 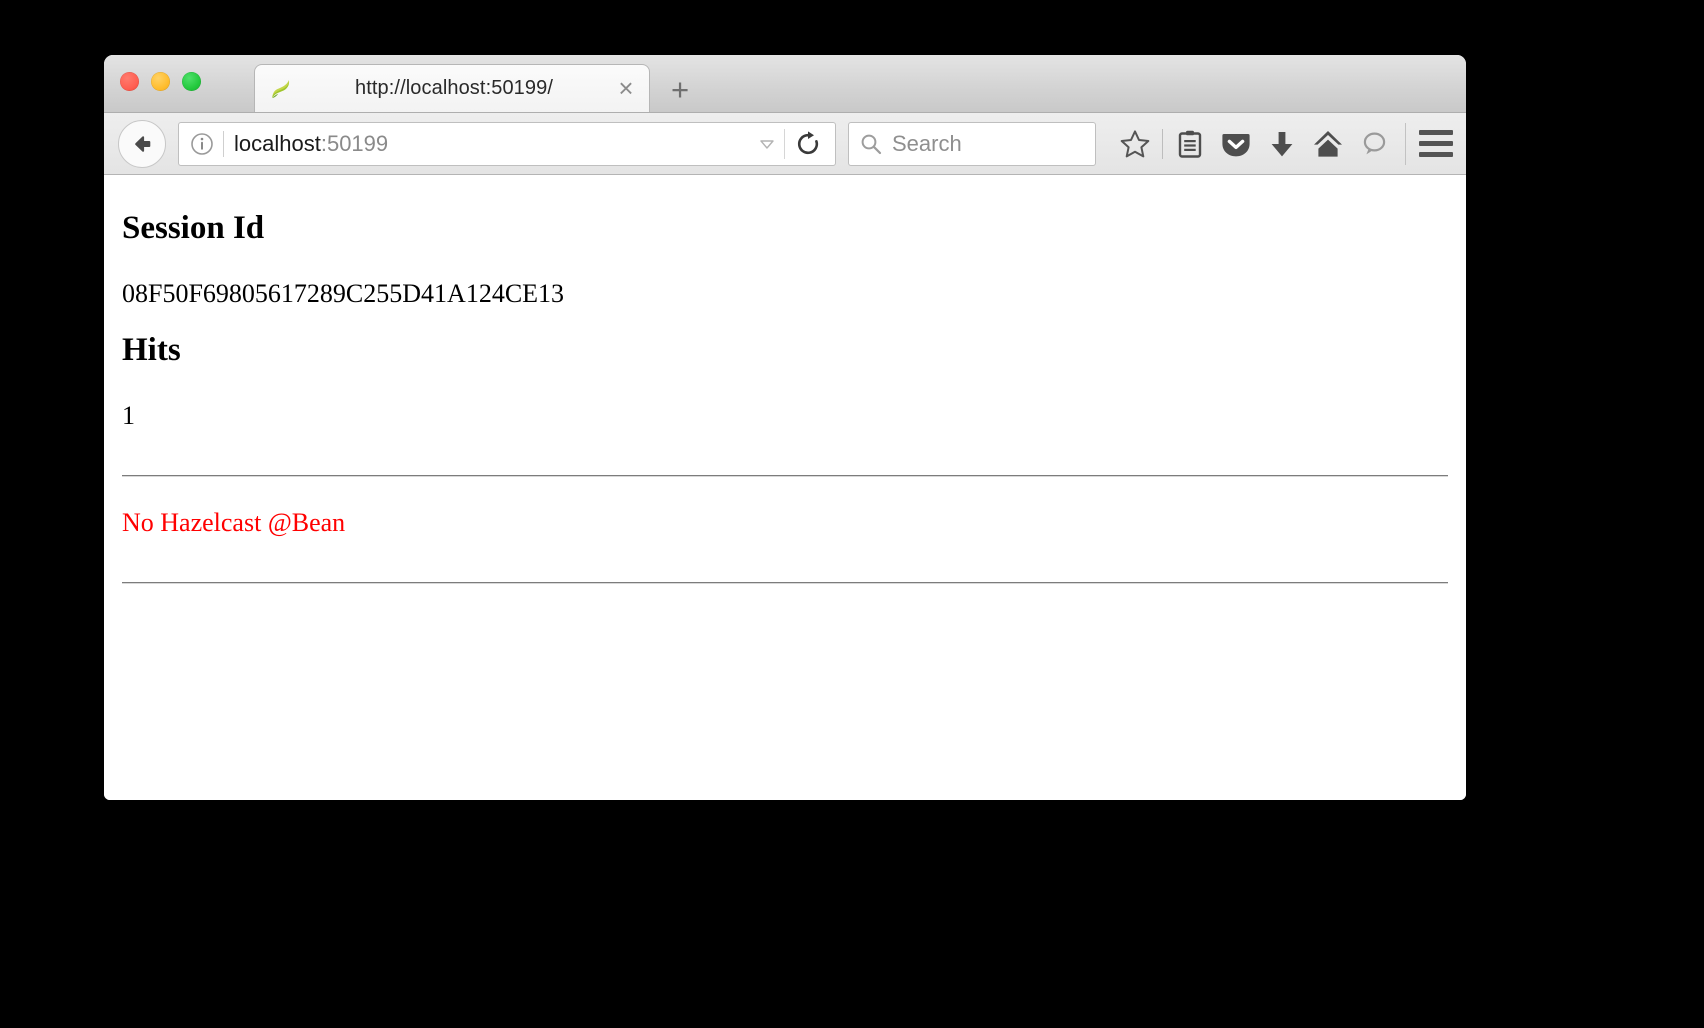 I want to click on info-circle-icon, so click(x=202, y=144).